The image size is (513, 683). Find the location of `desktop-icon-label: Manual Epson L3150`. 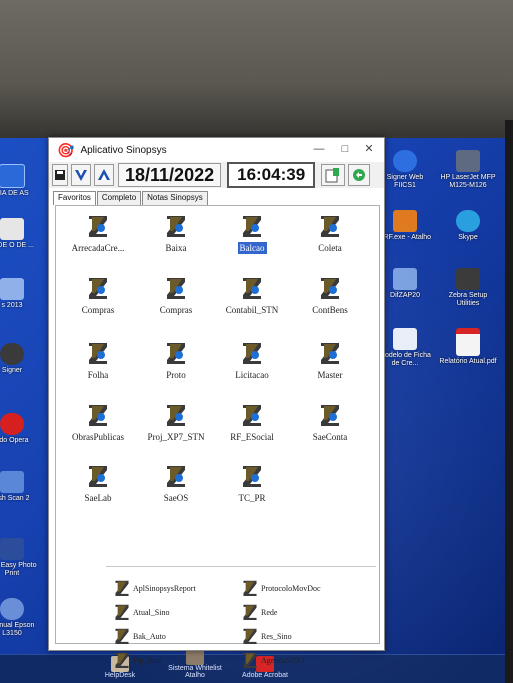

desktop-icon-label: Manual Epson L3150 is located at coordinates (17, 629).